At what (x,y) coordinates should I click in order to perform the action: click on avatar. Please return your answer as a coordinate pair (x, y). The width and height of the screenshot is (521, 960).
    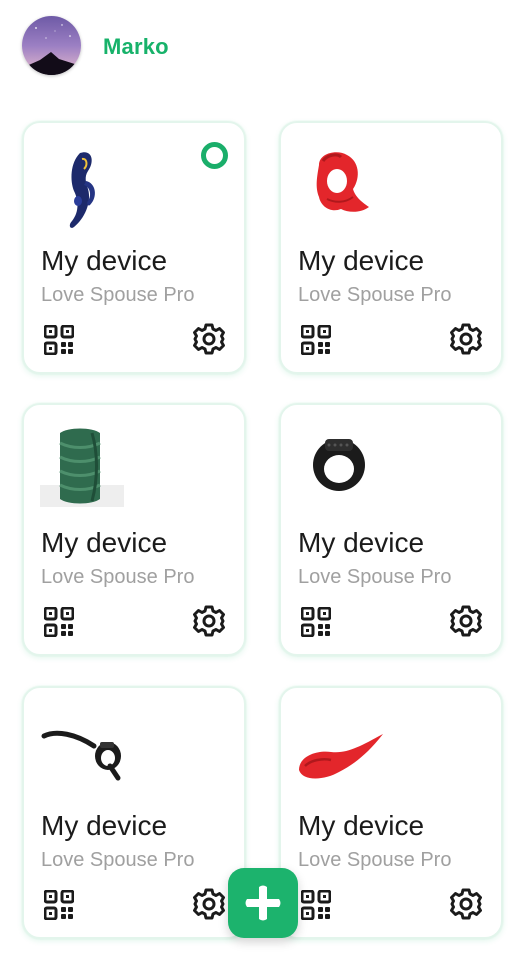
    Looking at the image, I should click on (51, 45).